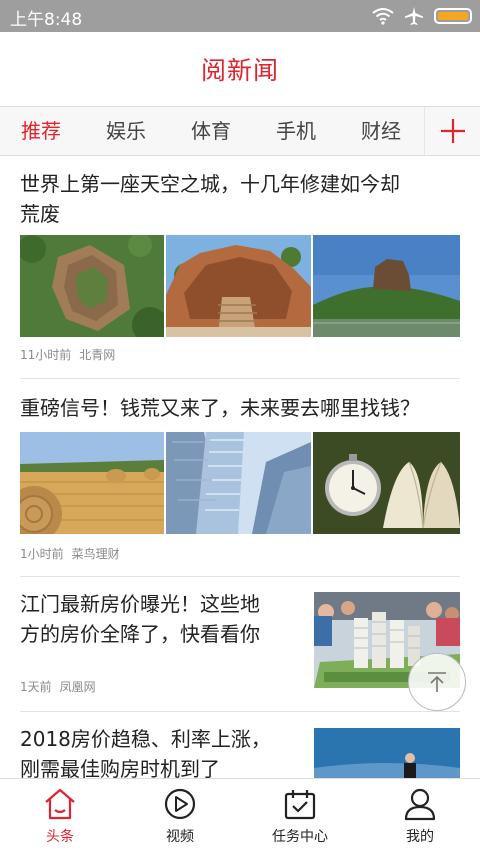 Image resolution: width=480 pixels, height=853 pixels. I want to click on nav-item-video: 视频, so click(180, 816).